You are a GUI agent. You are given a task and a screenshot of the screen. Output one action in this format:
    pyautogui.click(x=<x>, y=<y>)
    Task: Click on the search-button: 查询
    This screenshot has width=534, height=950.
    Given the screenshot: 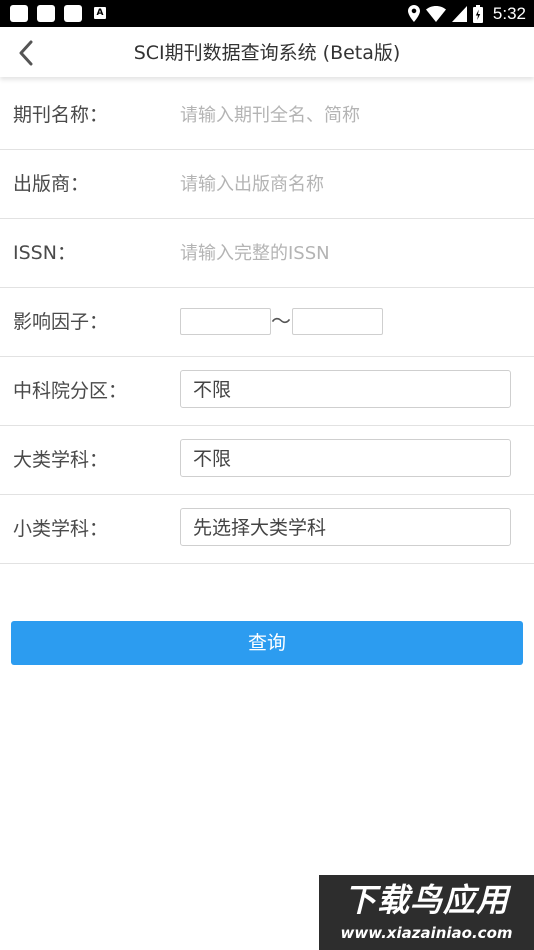 What is the action you would take?
    pyautogui.click(x=267, y=643)
    